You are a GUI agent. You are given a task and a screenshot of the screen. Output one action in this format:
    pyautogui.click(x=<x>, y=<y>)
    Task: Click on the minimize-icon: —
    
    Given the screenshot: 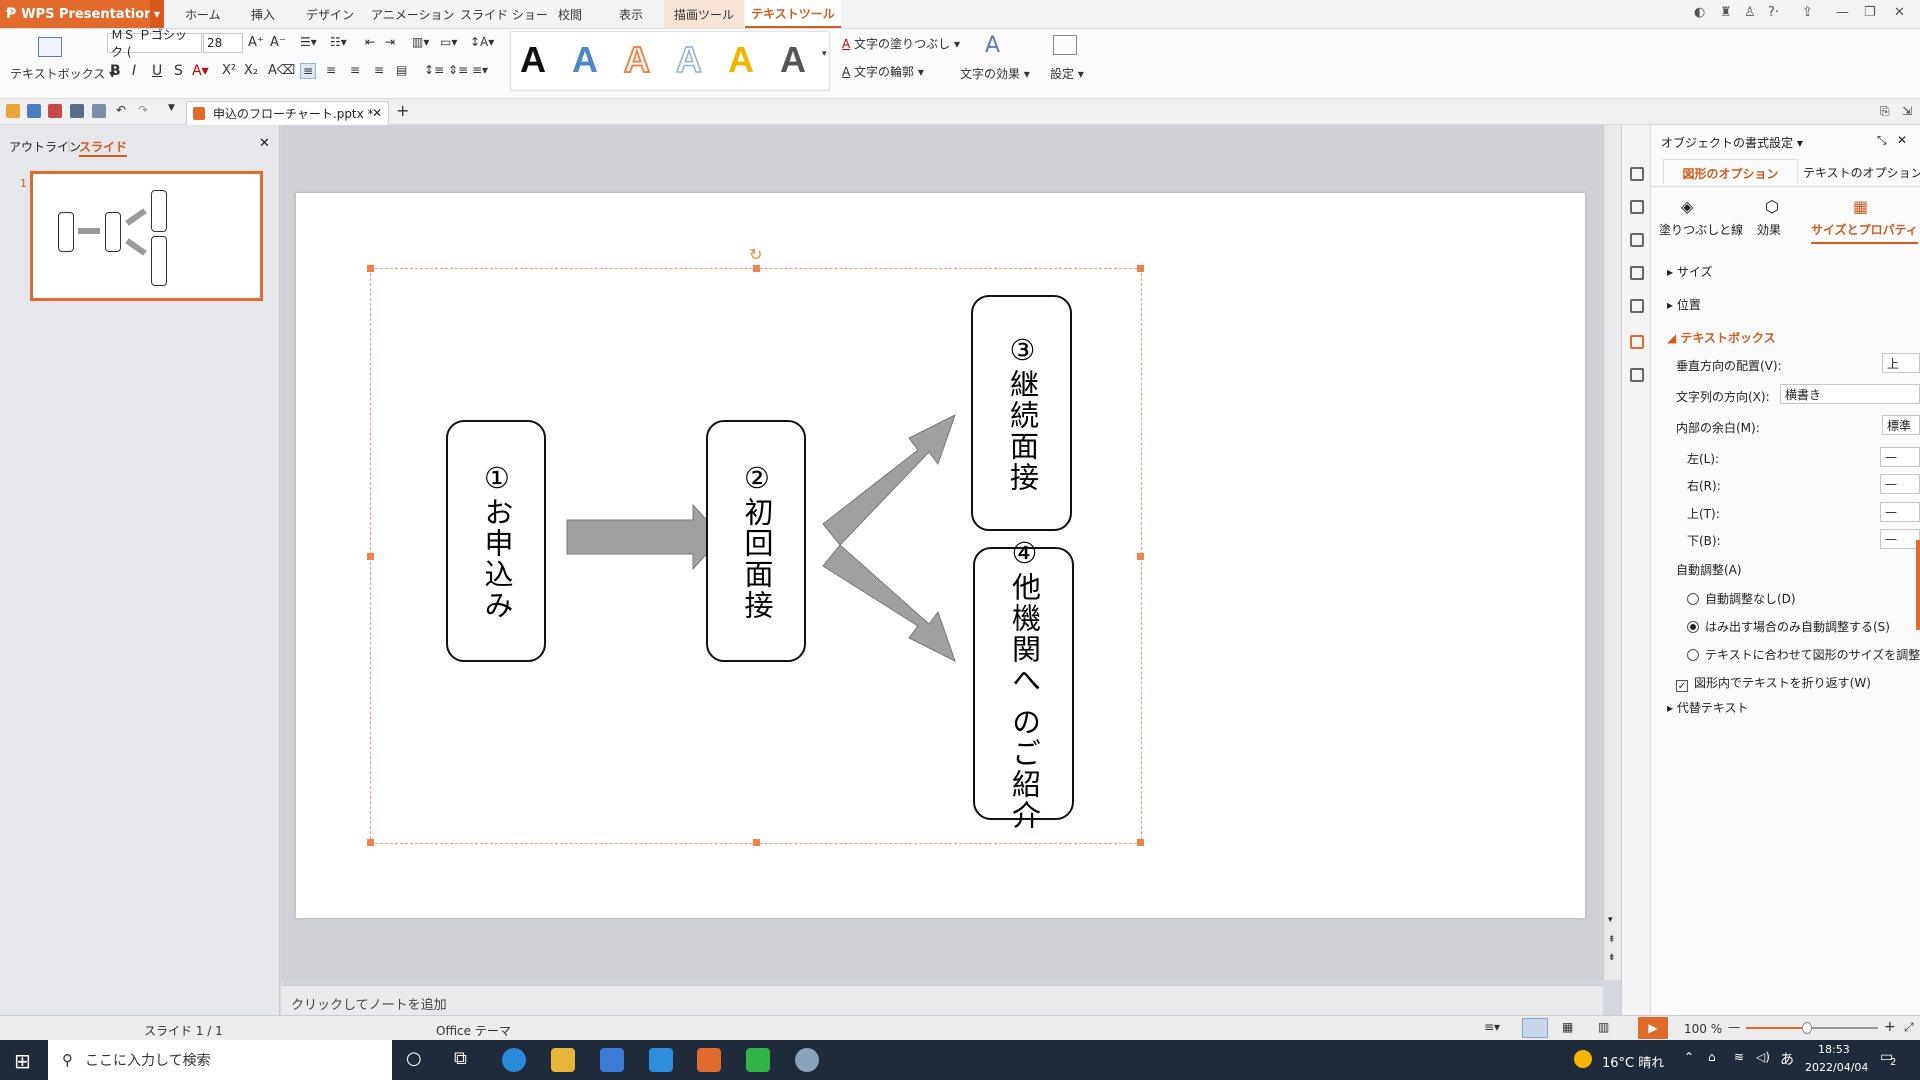 What is the action you would take?
    pyautogui.click(x=1842, y=12)
    